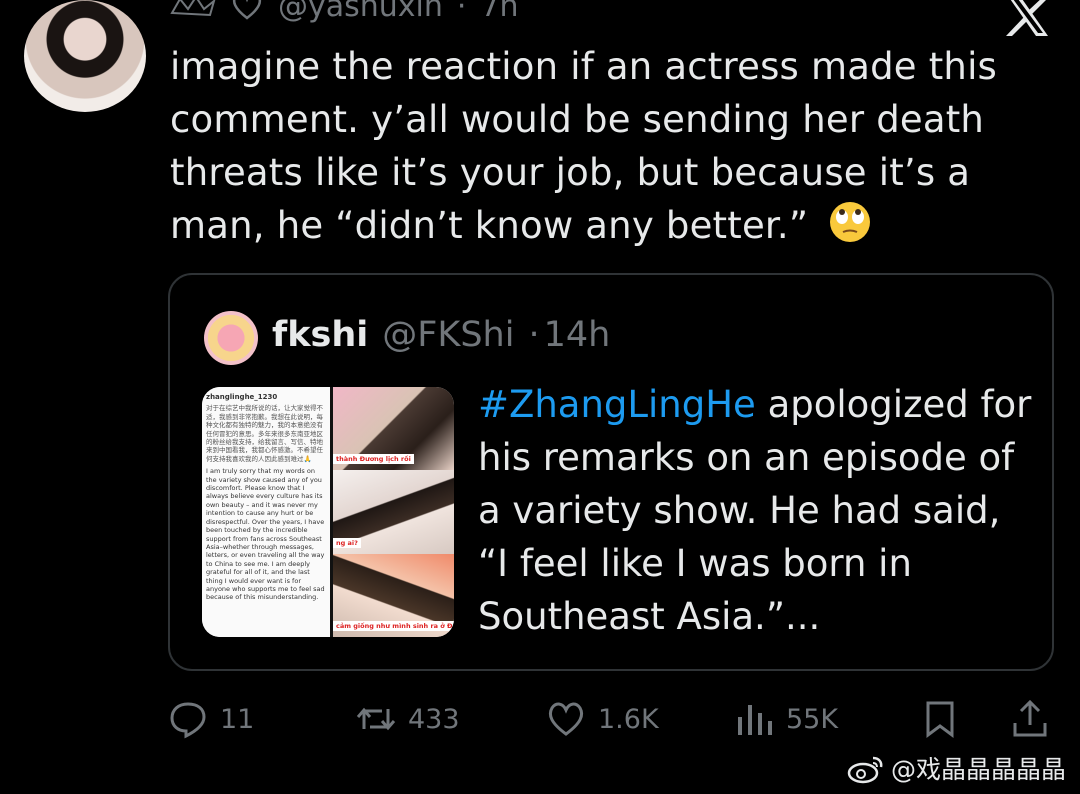 The height and width of the screenshot is (794, 1080). I want to click on still-image-2: ng ai?, so click(393, 512).